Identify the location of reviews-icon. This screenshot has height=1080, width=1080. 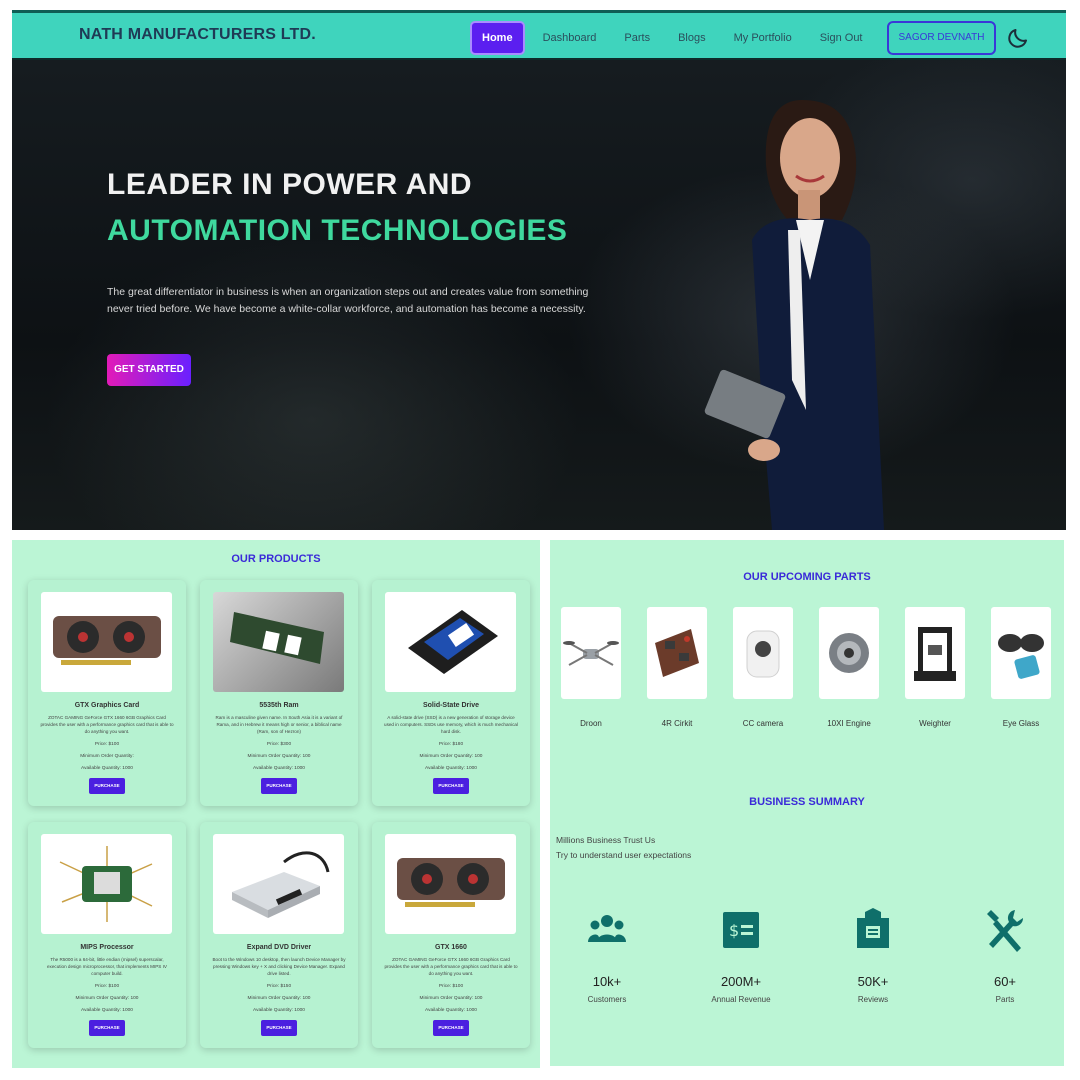
(873, 930).